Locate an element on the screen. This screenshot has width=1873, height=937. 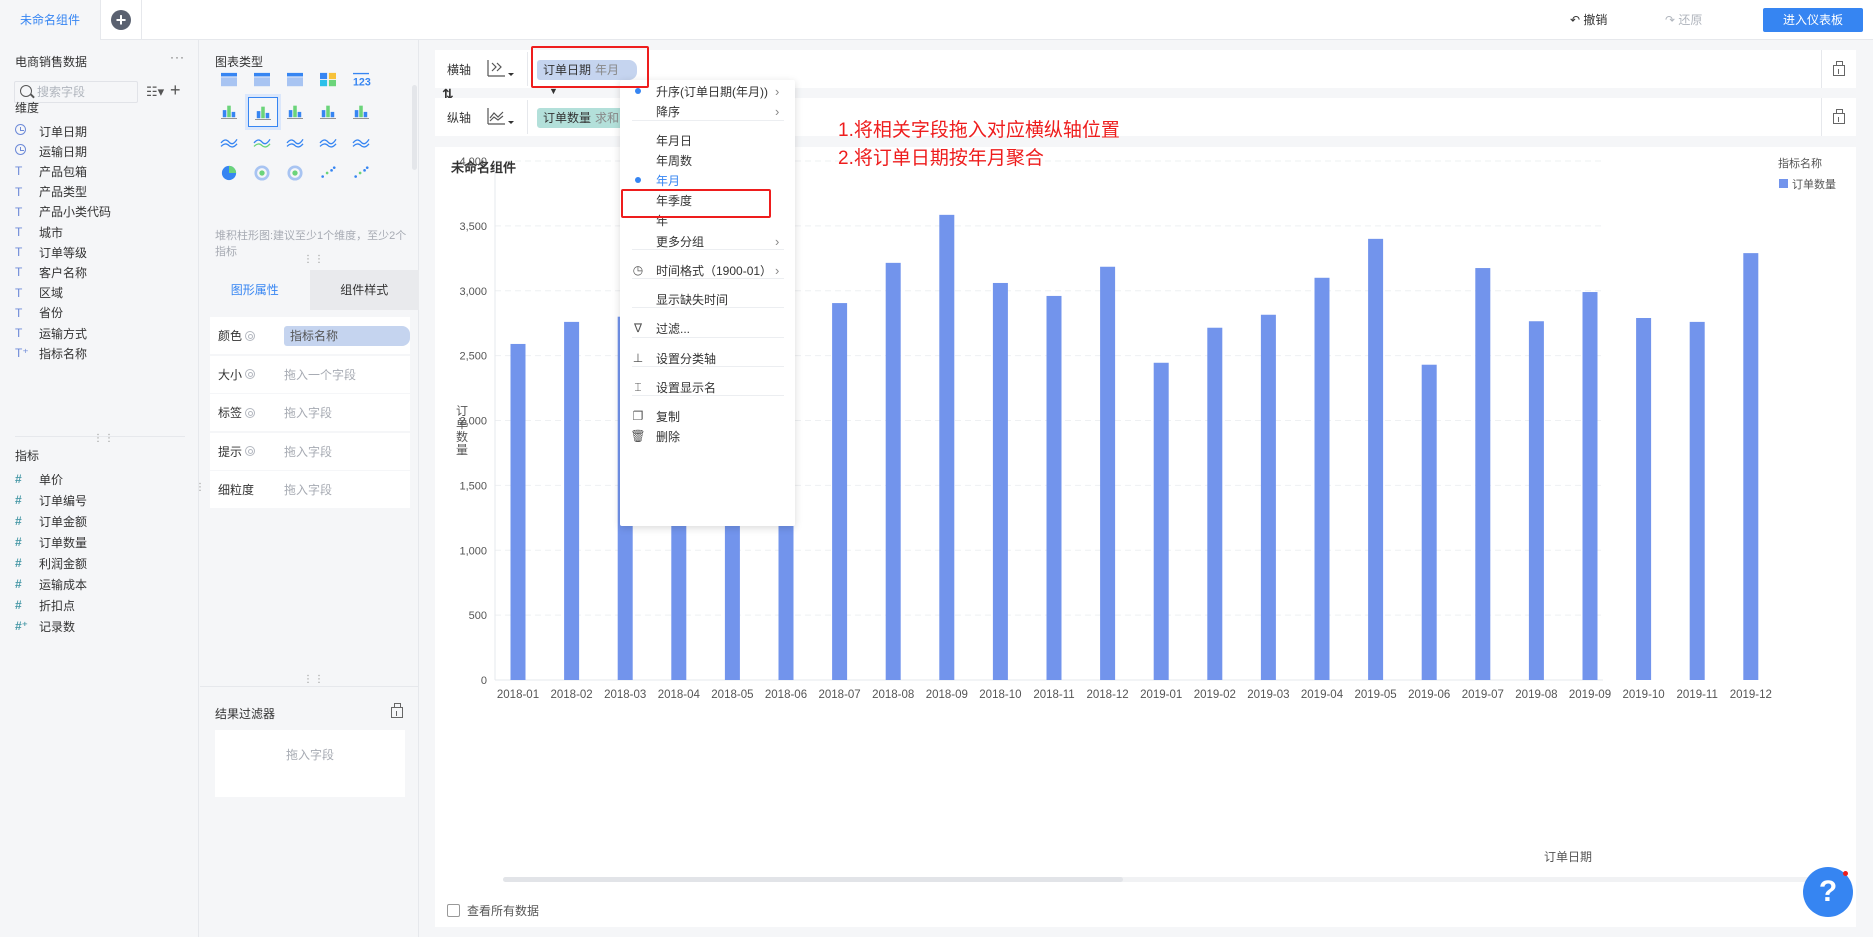
measure-field: #⁺ 记录数 is located at coordinates (45, 626).